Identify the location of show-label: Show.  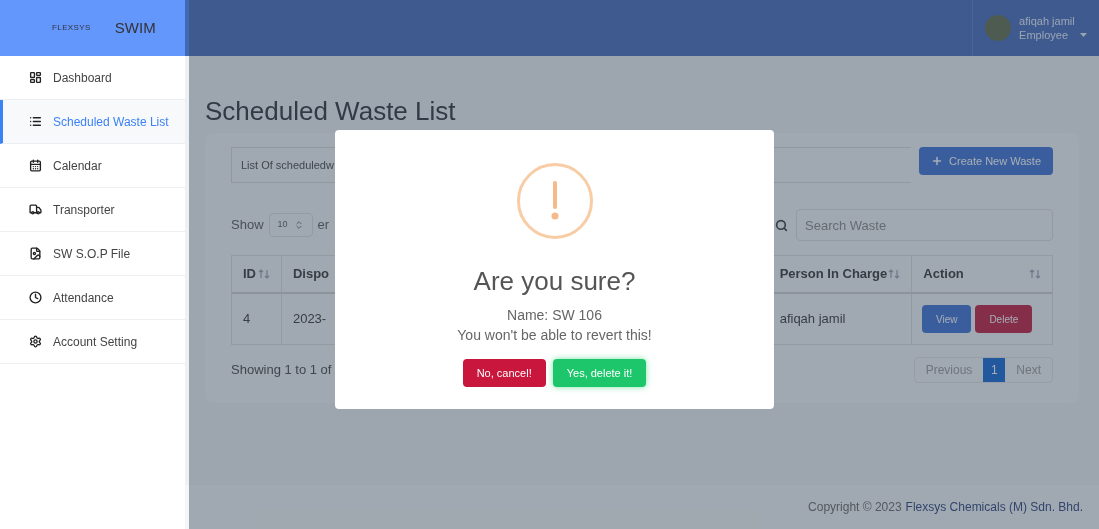
(247, 225).